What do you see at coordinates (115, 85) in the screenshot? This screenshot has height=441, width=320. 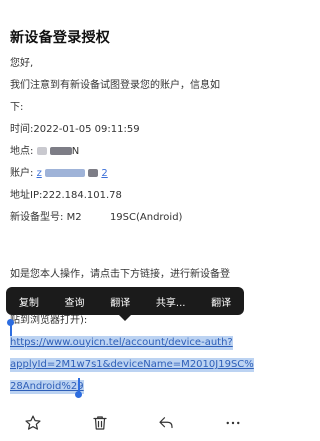 I see `intro-line-1: 我们注意到有新设备试图登录您的账户，信息如` at bounding box center [115, 85].